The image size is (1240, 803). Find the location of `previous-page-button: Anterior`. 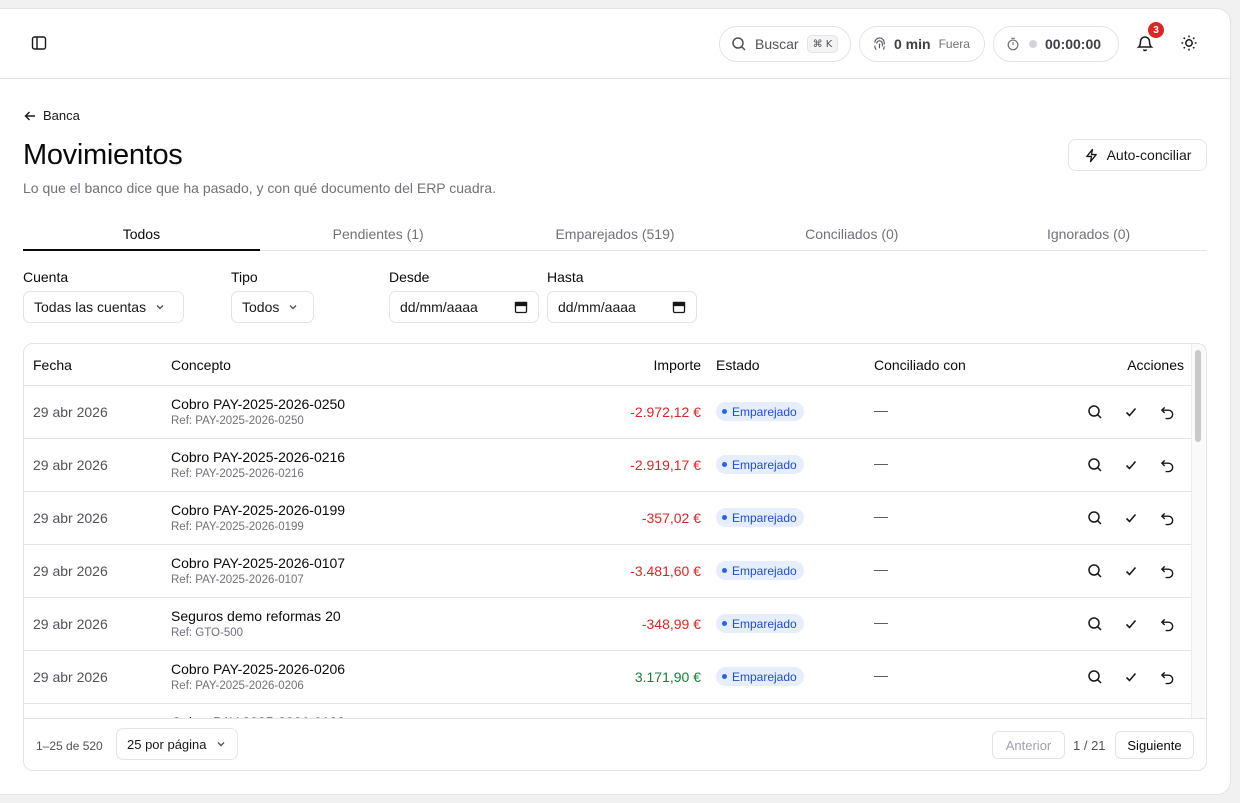

previous-page-button: Anterior is located at coordinates (1028, 745).